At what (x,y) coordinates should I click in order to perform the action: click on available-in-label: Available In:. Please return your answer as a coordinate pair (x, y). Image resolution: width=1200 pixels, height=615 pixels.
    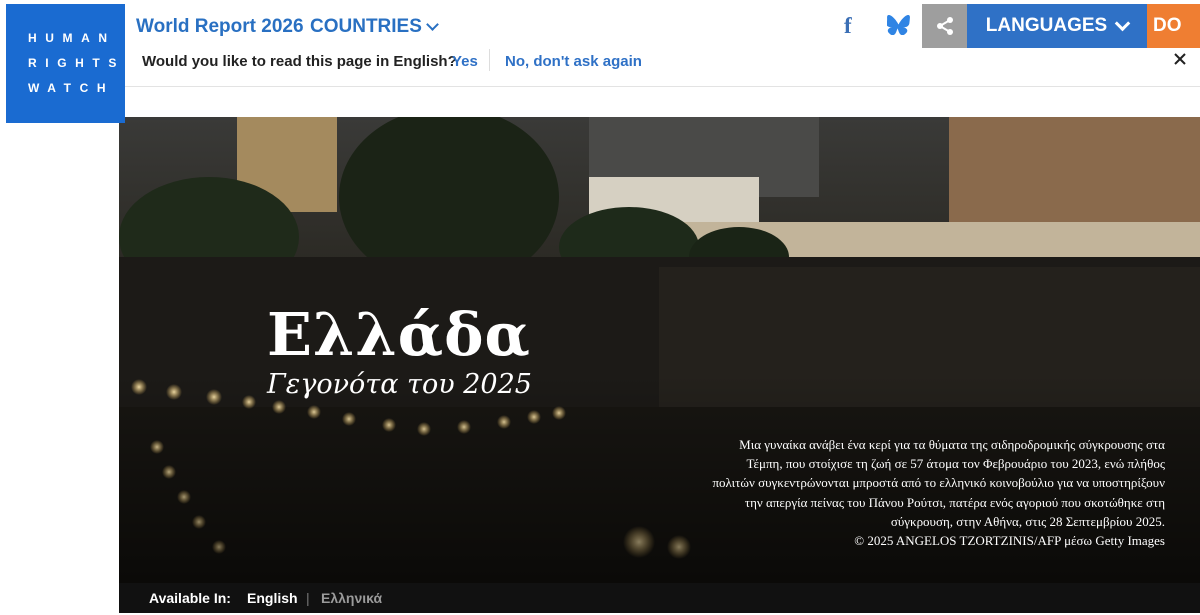
    Looking at the image, I should click on (190, 598).